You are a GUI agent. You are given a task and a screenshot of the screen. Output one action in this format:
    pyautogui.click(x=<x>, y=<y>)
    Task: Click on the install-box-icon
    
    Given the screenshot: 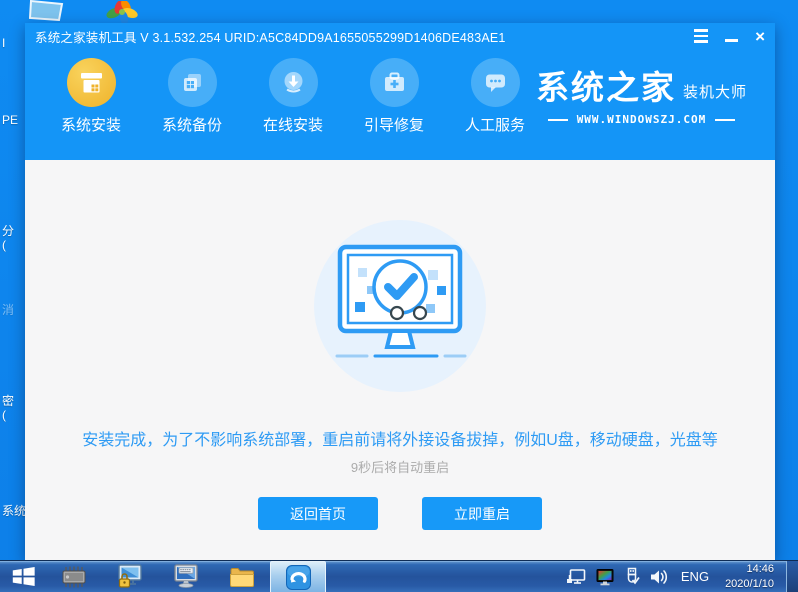 What is the action you would take?
    pyautogui.click(x=91, y=83)
    